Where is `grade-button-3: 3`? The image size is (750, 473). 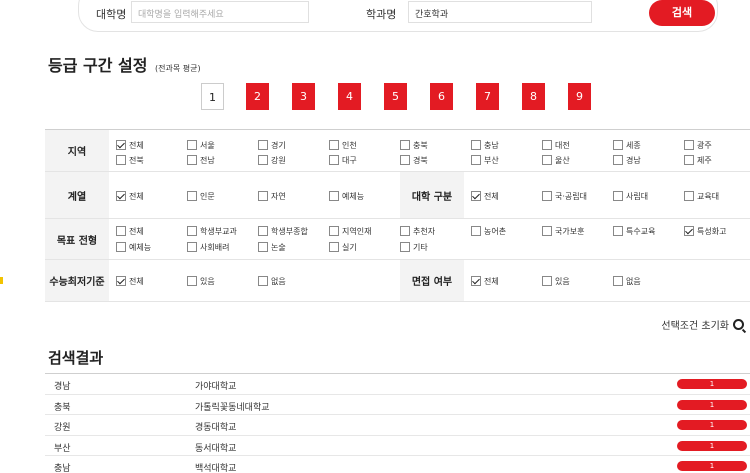 grade-button-3: 3 is located at coordinates (303, 96).